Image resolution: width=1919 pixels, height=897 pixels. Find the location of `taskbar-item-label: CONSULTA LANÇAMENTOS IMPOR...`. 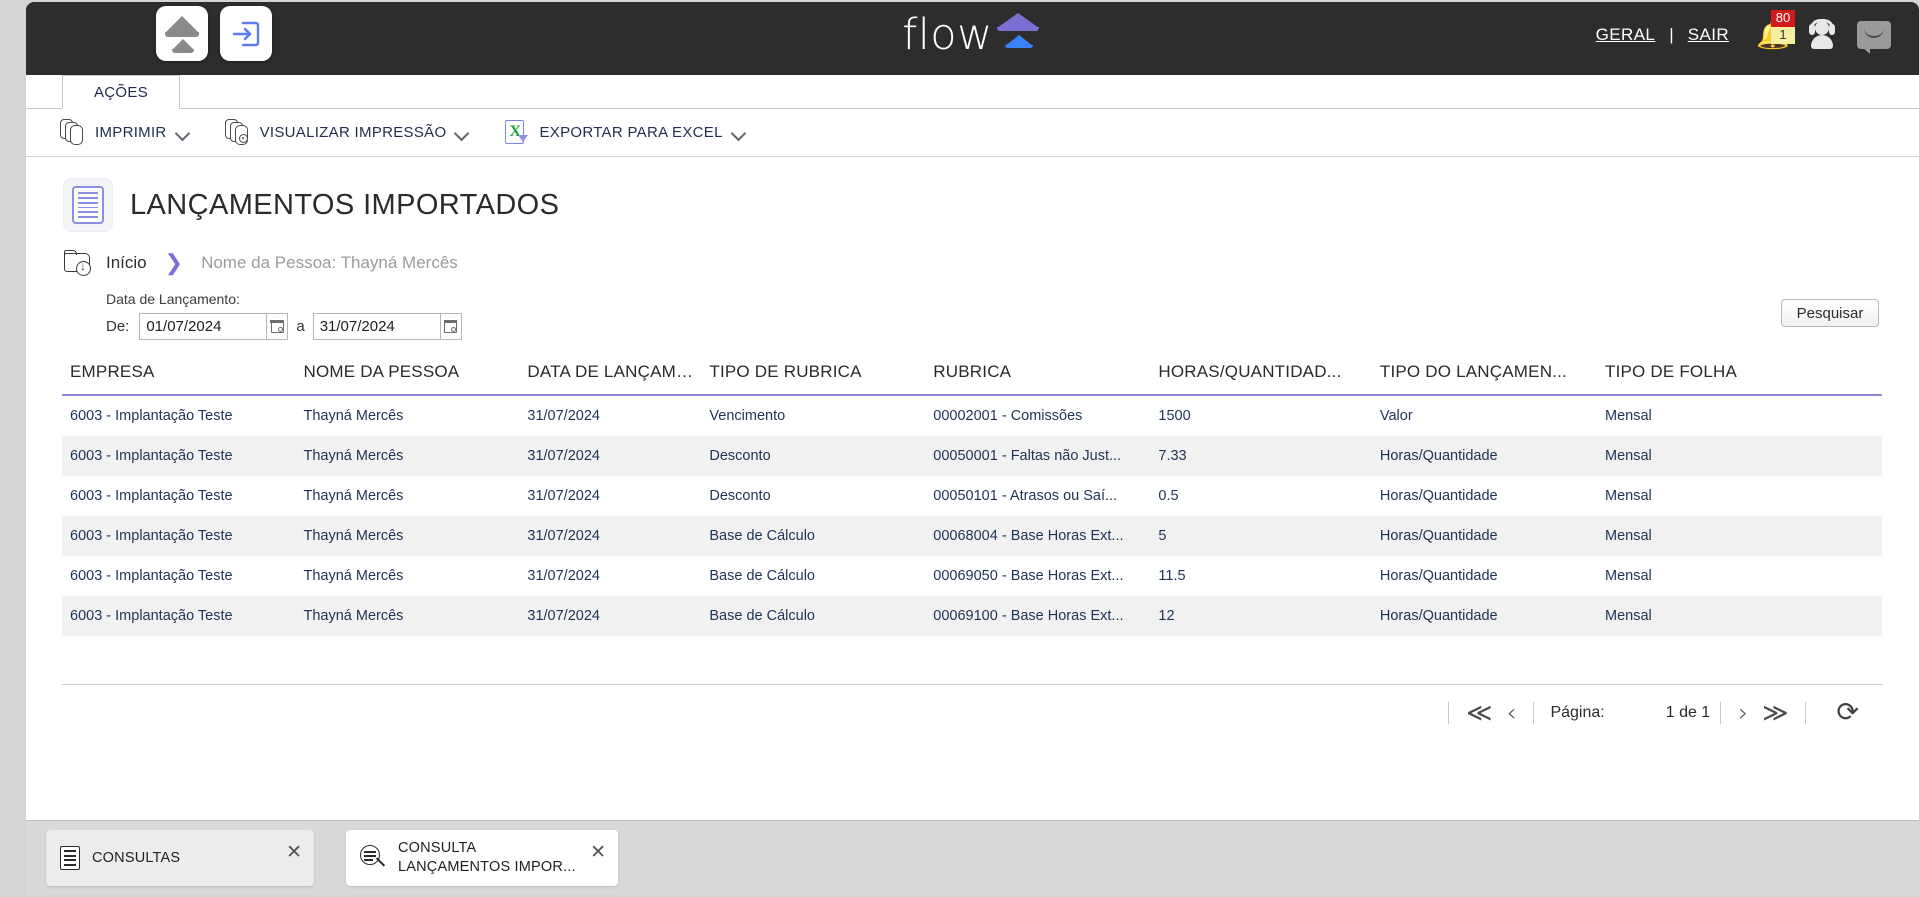

taskbar-item-label: CONSULTA LANÇAMENTOS IMPOR... is located at coordinates (487, 858).